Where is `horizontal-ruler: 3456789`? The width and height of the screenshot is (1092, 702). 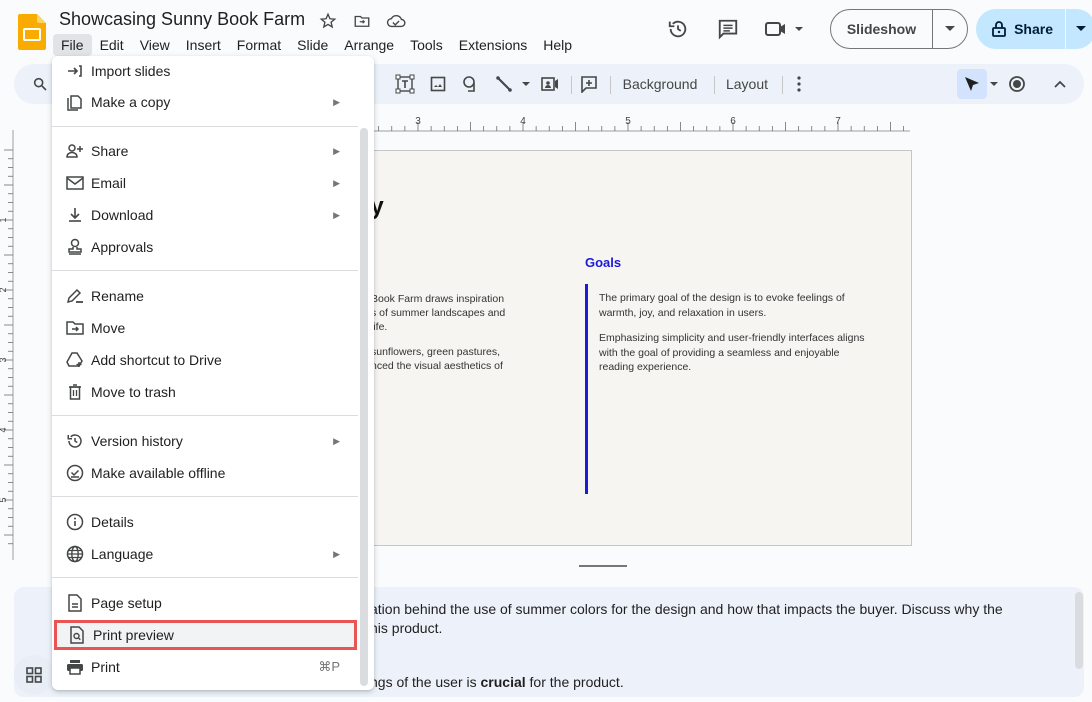 horizontal-ruler: 3456789 is located at coordinates (640, 122).